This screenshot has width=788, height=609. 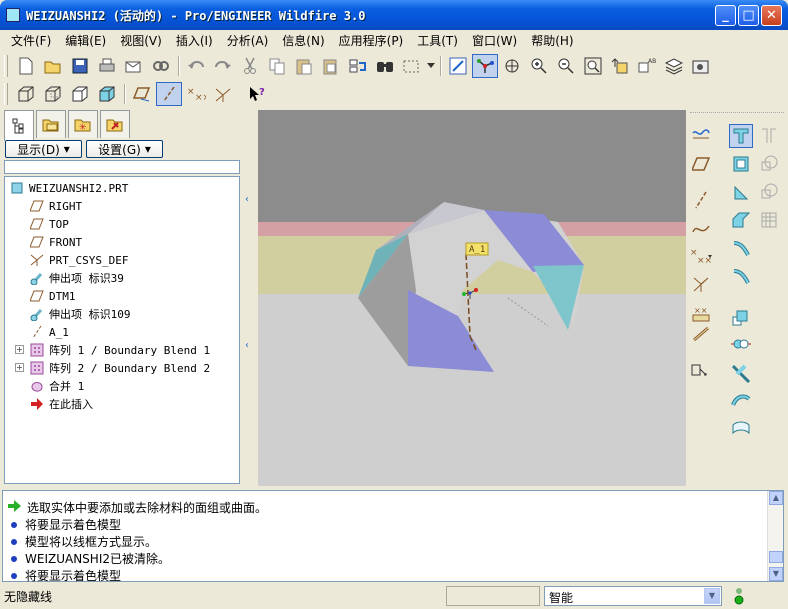 I want to click on datum-point-icon: × ××, so click(x=701, y=256).